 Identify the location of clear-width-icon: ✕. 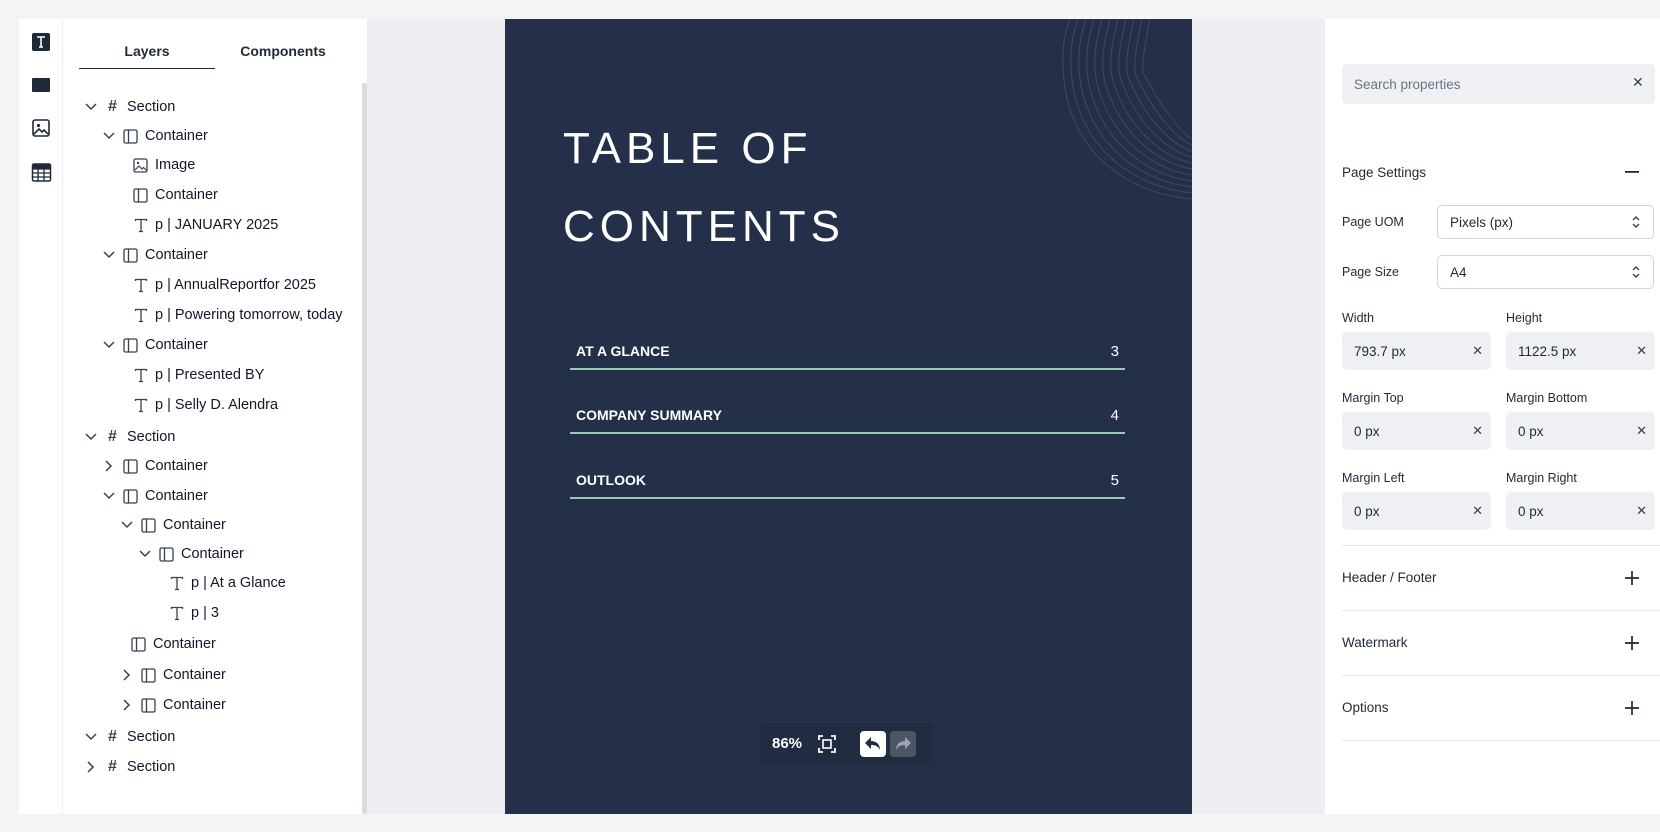
(1477, 351).